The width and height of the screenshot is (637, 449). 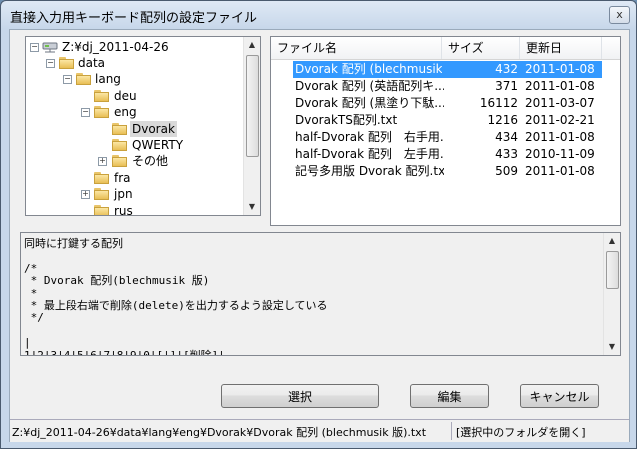 I want to click on preview-line: *, so click(x=31, y=293).